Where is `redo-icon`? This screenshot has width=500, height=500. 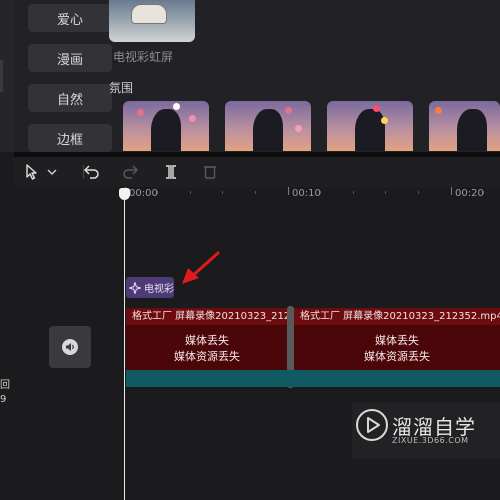
redo-icon is located at coordinates (130, 172).